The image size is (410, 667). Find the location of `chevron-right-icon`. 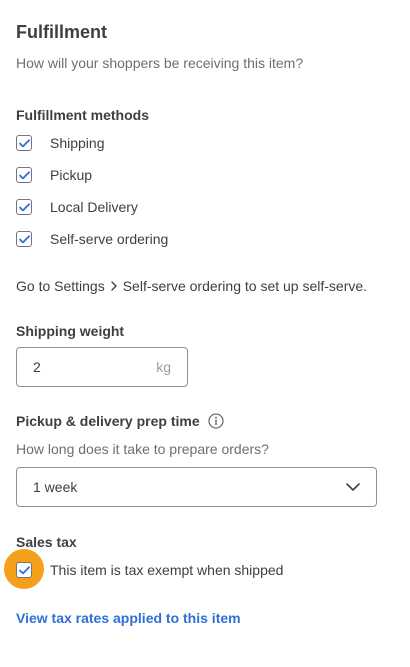

chevron-right-icon is located at coordinates (114, 286).